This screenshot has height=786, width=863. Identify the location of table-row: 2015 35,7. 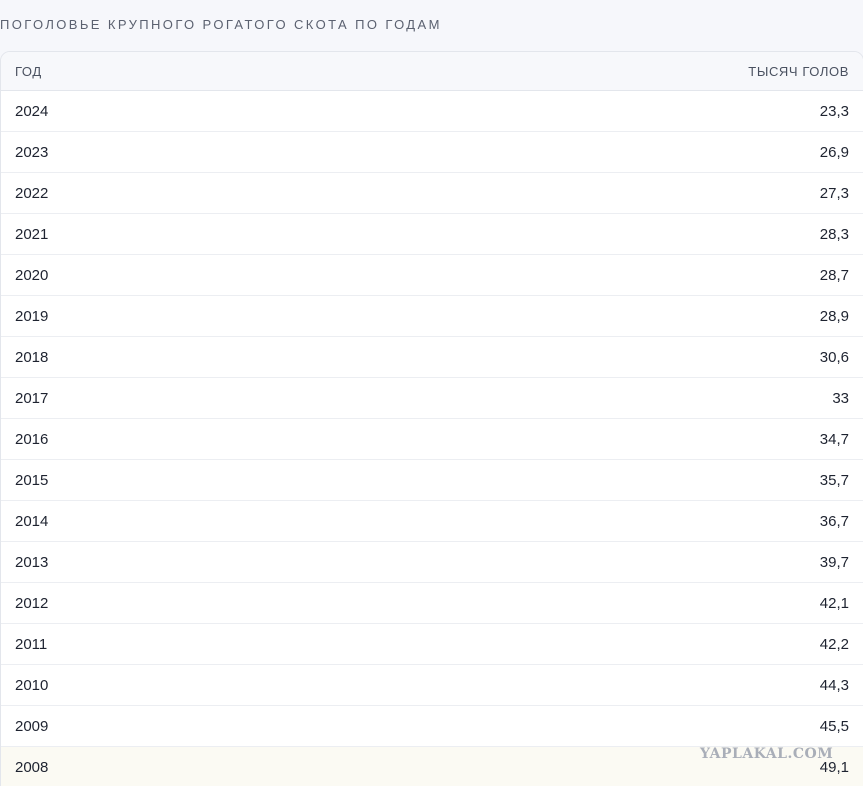
(432, 480).